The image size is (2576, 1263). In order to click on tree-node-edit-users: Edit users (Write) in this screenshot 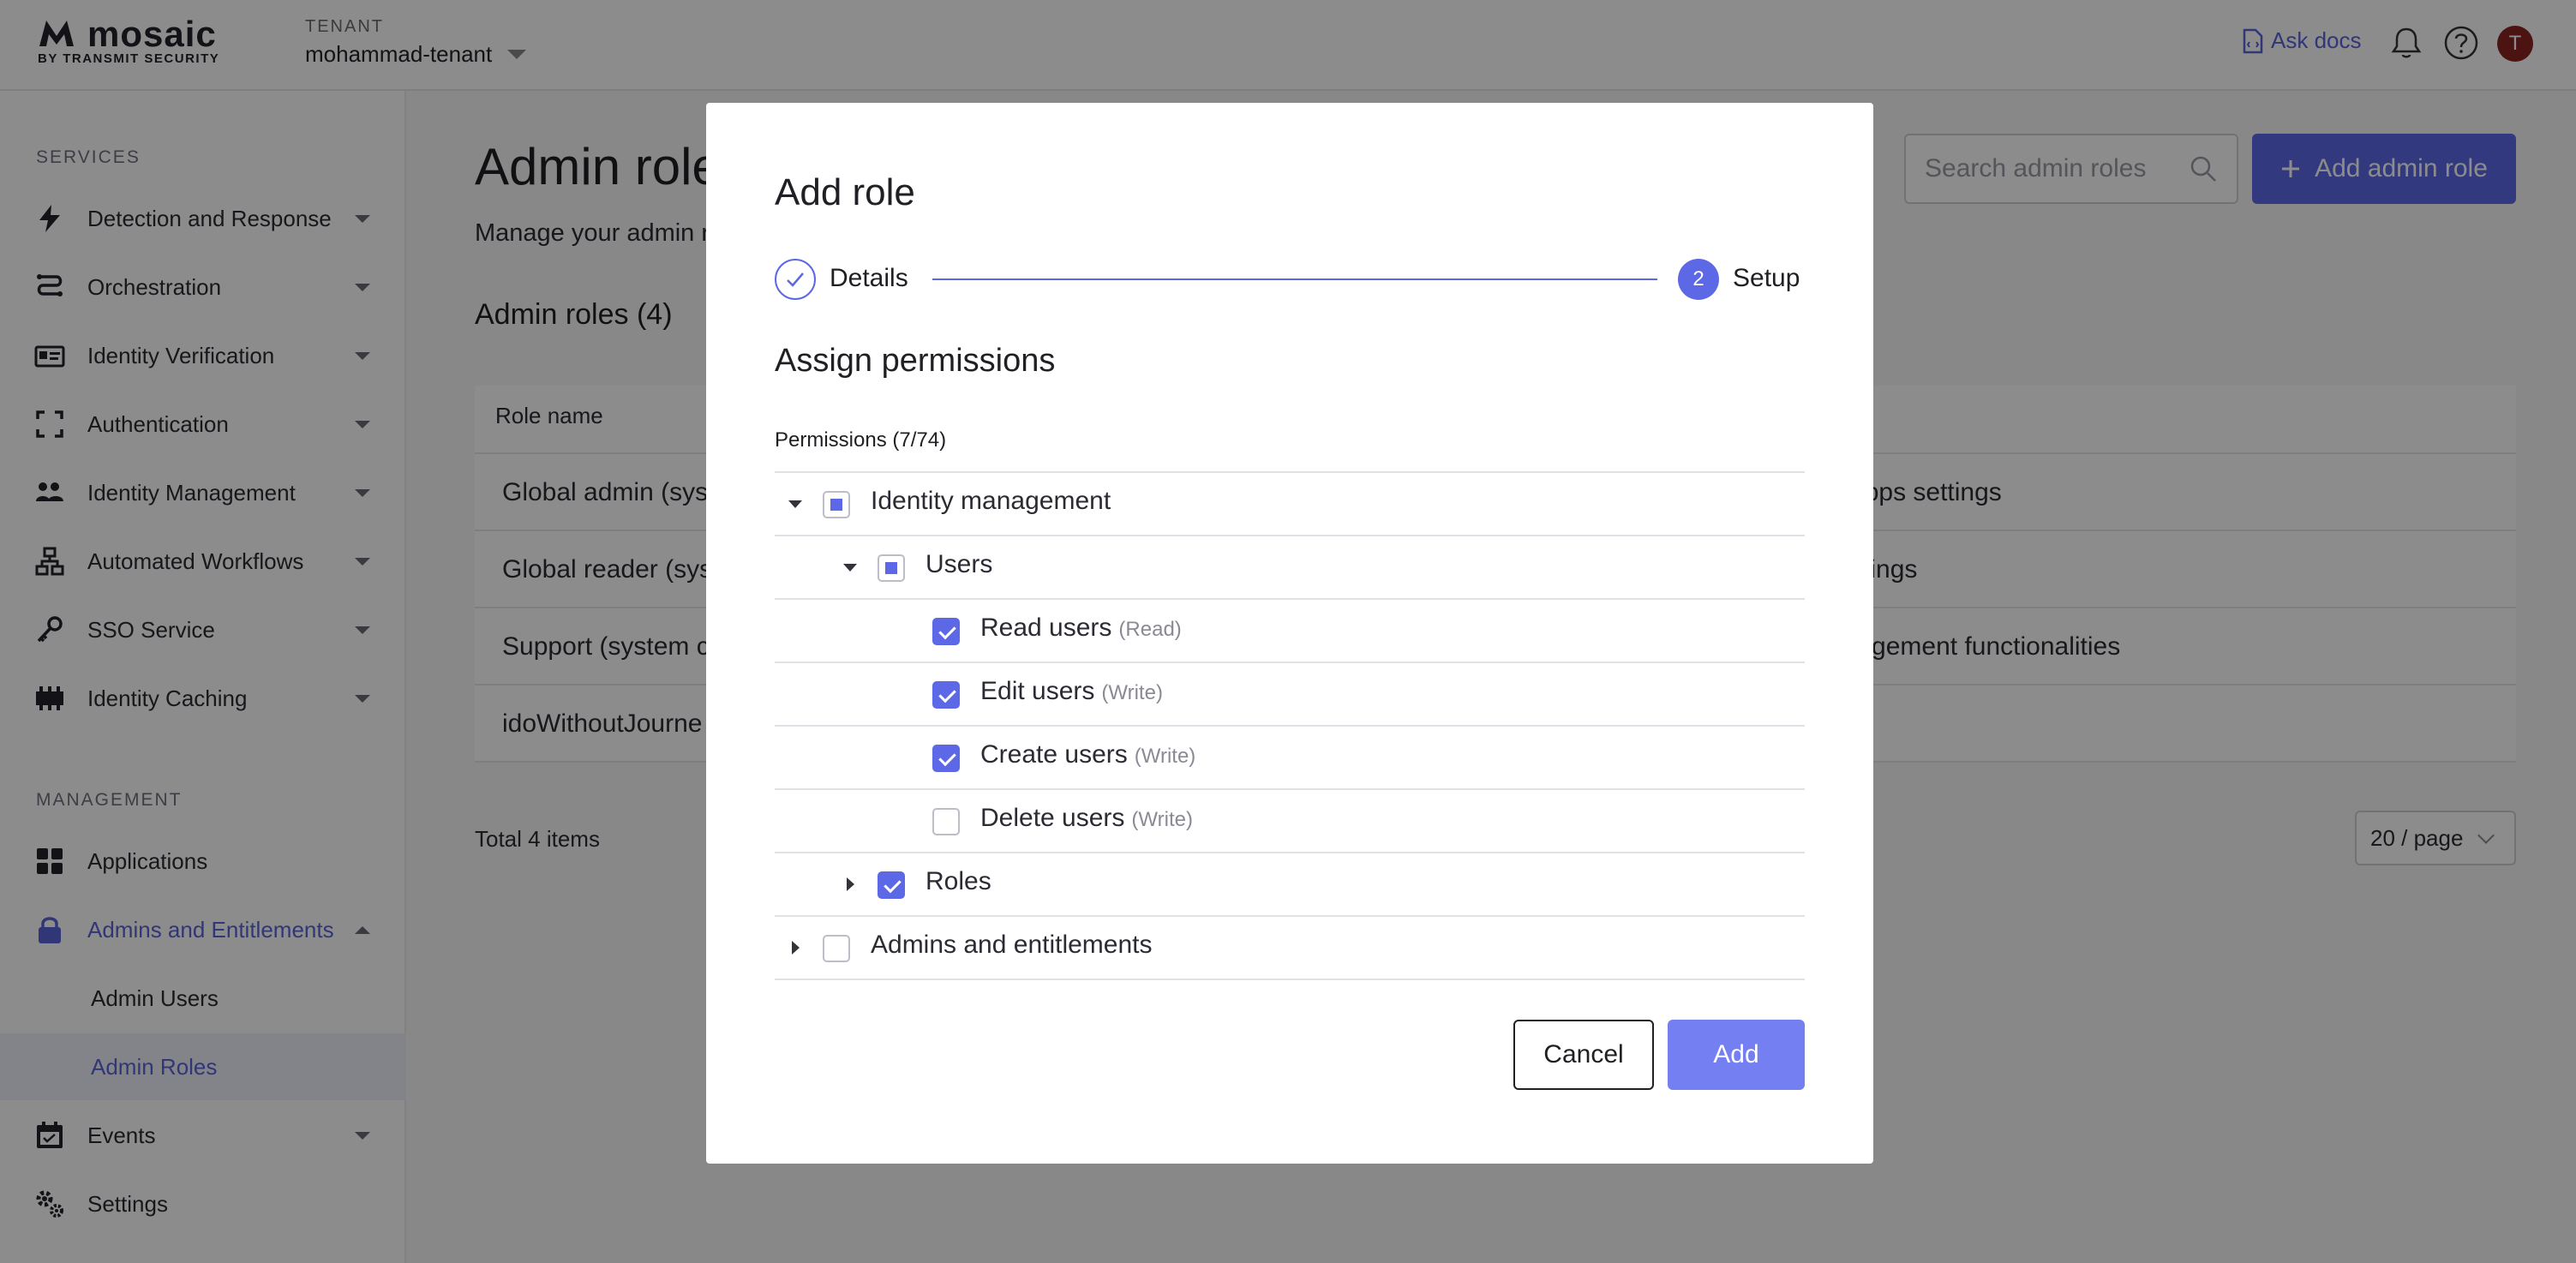, I will do `click(1290, 695)`.